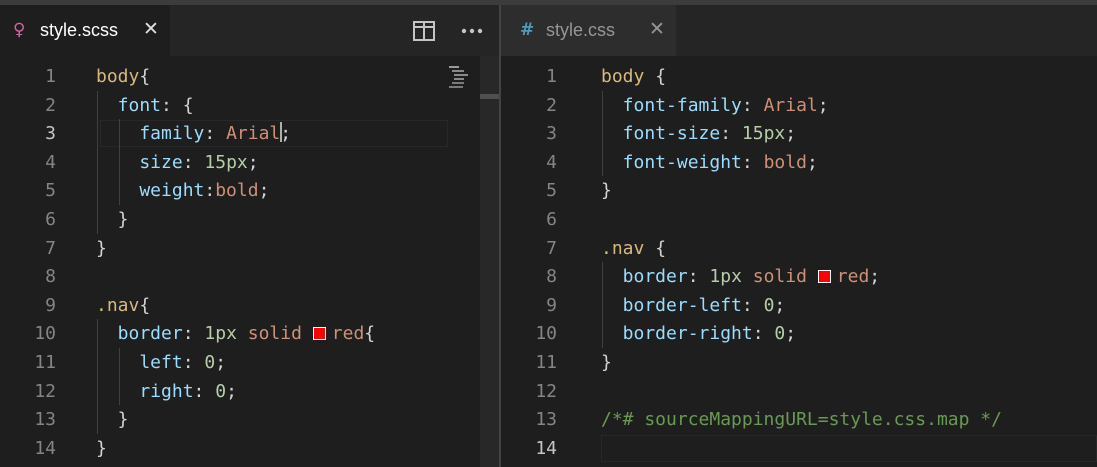 The image size is (1097, 467). I want to click on line-number: 12, so click(45, 391).